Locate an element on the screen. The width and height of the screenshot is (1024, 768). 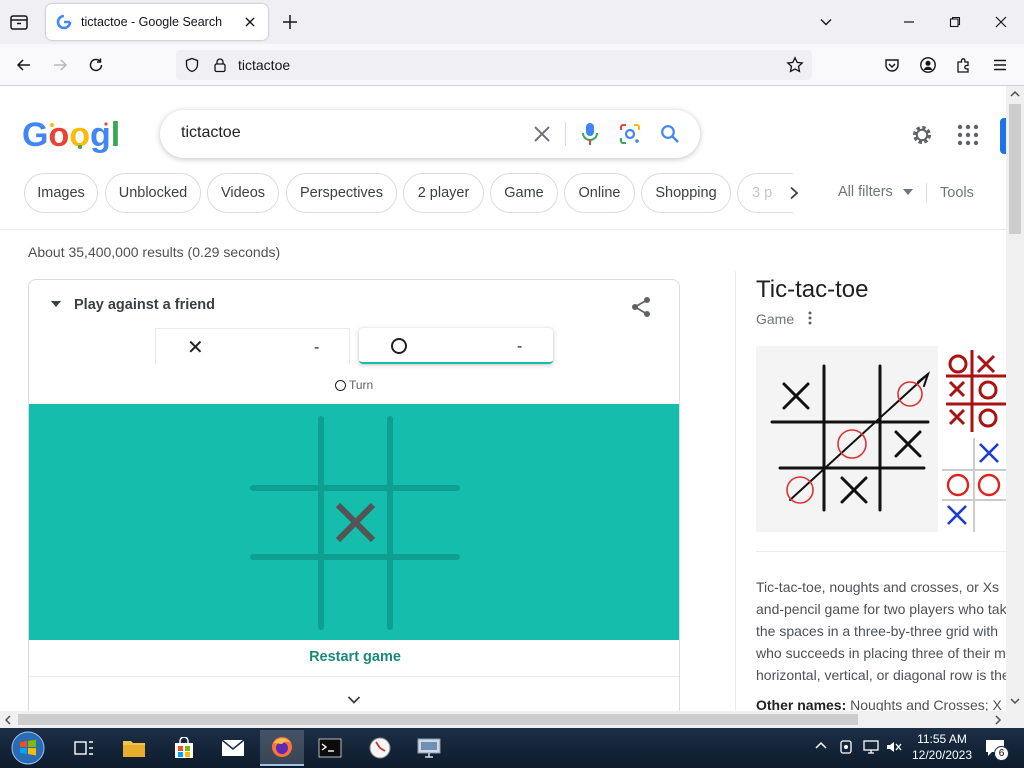
show-hidden-icons-chevron is located at coordinates (821, 745).